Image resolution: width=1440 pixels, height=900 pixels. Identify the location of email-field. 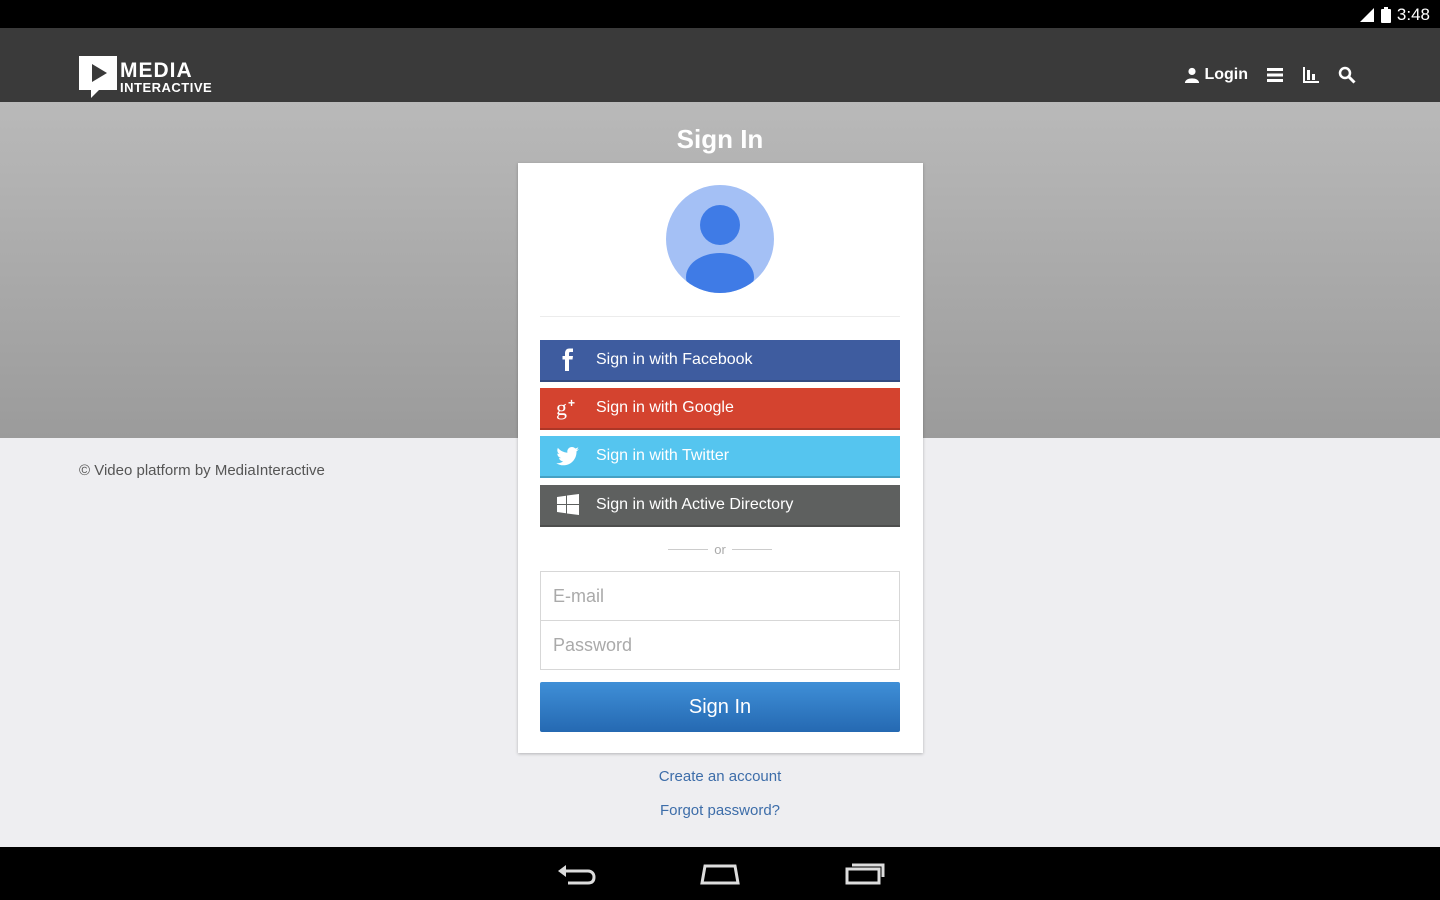
(720, 596).